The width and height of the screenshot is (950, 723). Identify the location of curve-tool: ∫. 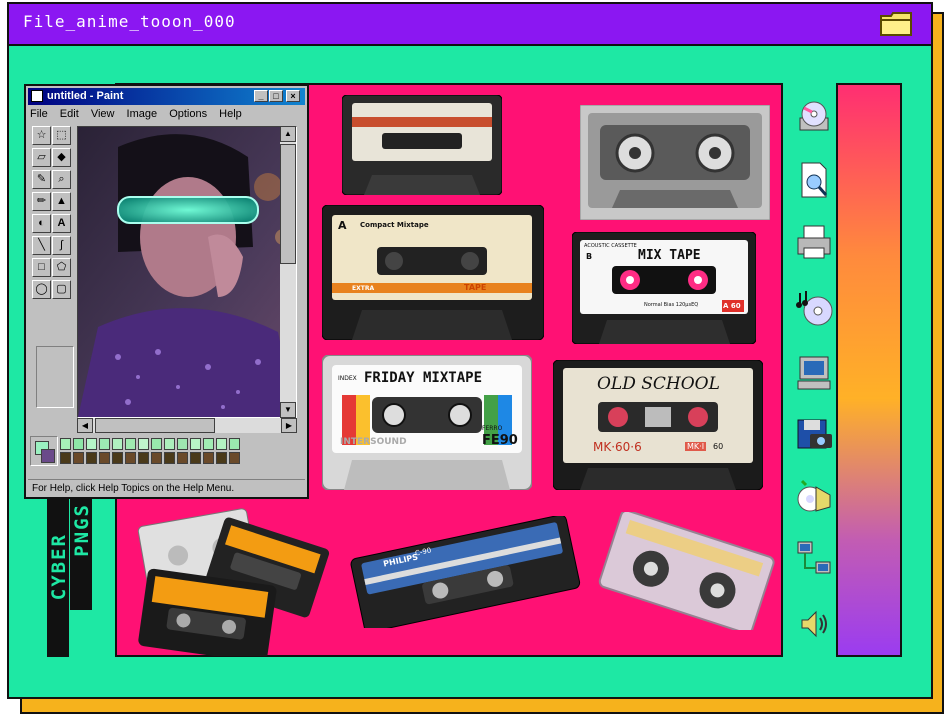
(61, 245).